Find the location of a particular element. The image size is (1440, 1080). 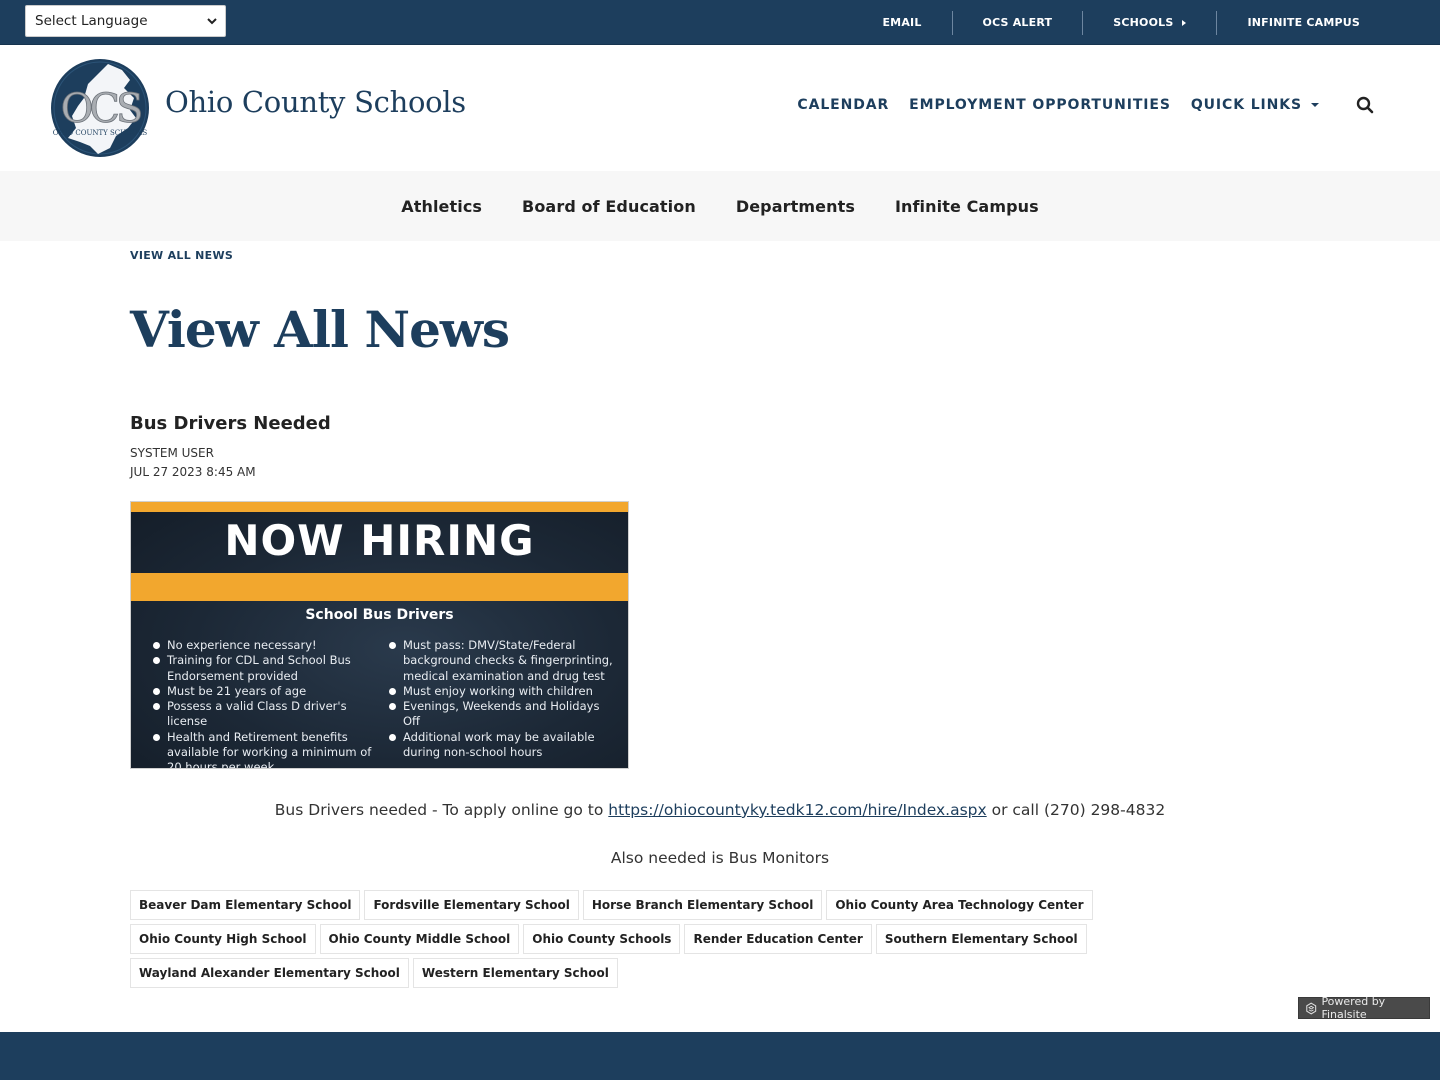

svg-text: OHIO COUNTY SCHOOLS is located at coordinates (100, 133).